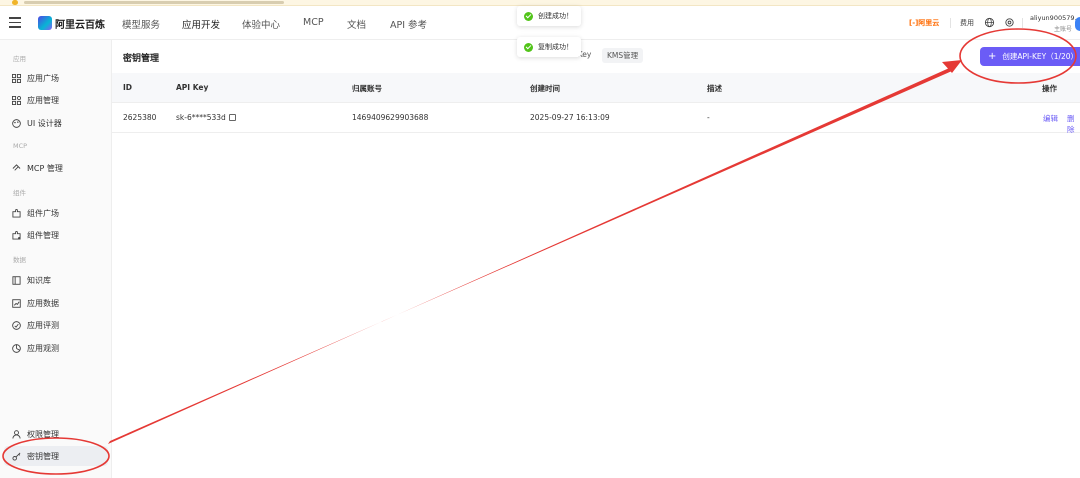 The image size is (1080, 478). I want to click on settings-icon, so click(1009, 22).